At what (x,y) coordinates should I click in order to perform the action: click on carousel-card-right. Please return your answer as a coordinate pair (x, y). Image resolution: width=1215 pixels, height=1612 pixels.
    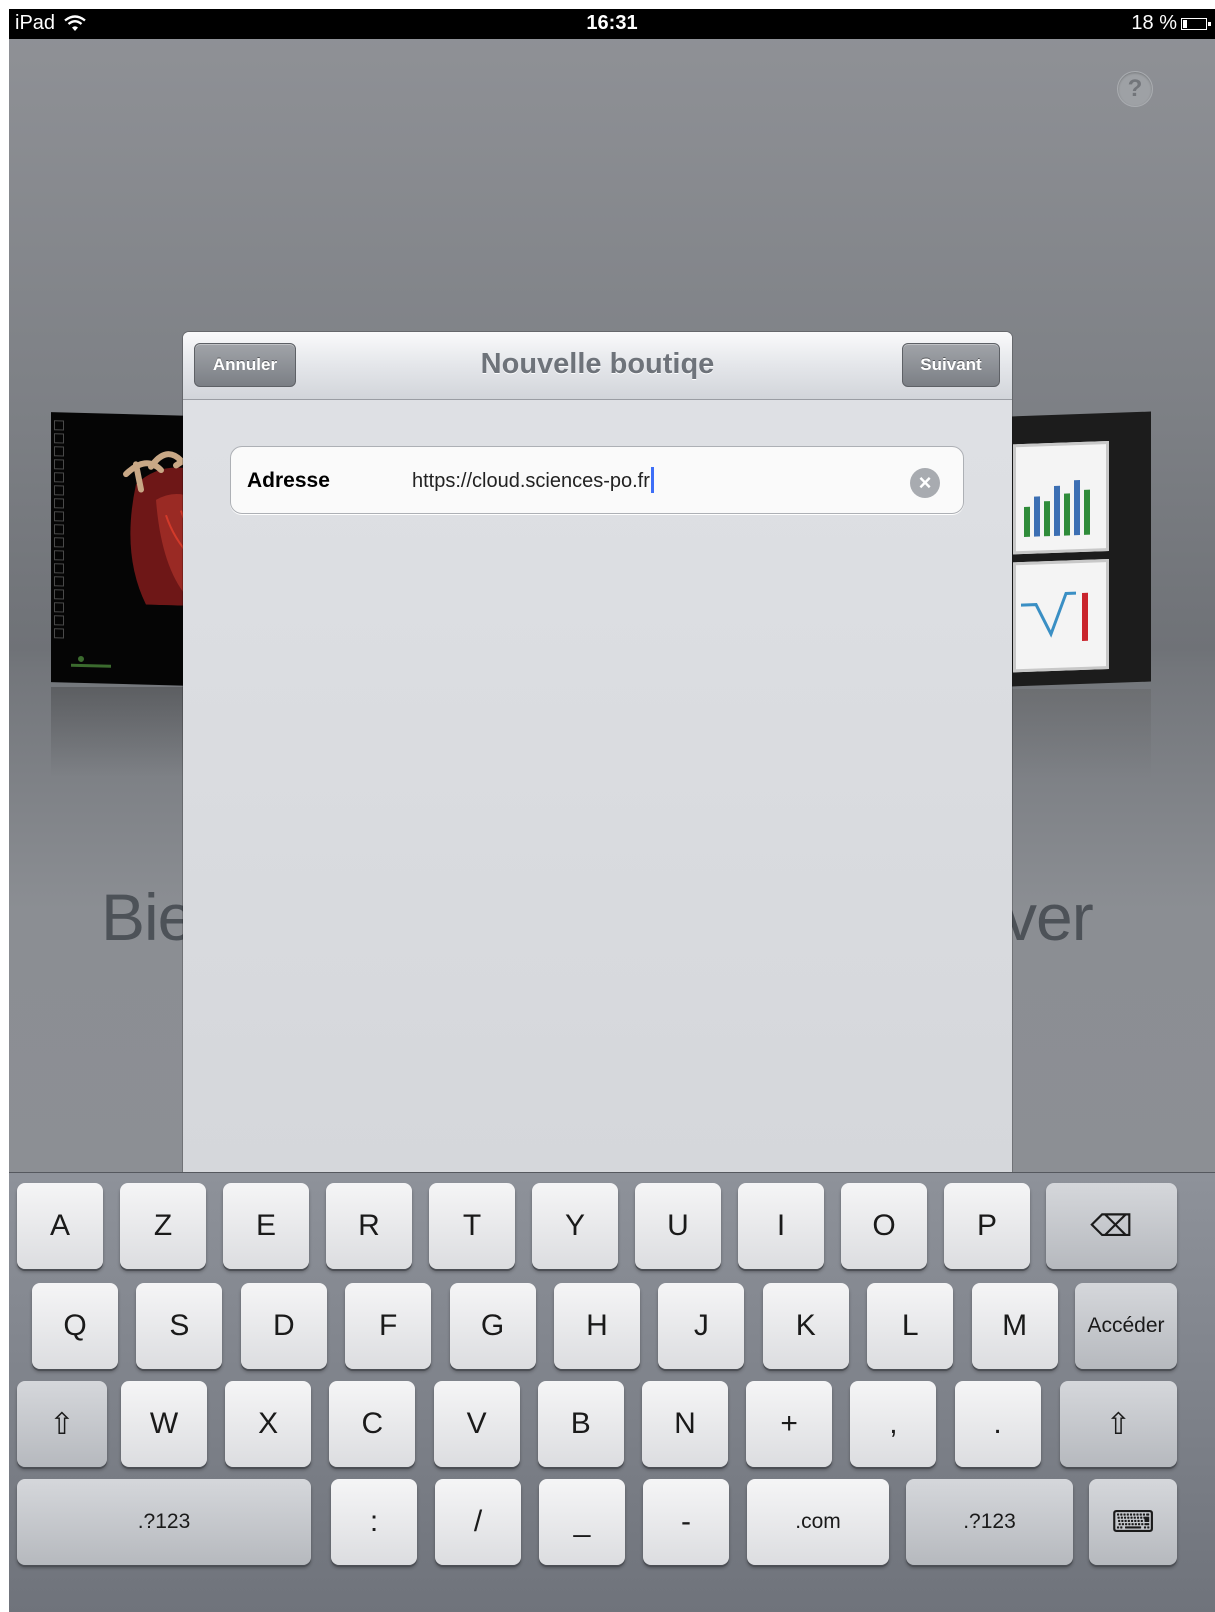
    Looking at the image, I should click on (1081, 549).